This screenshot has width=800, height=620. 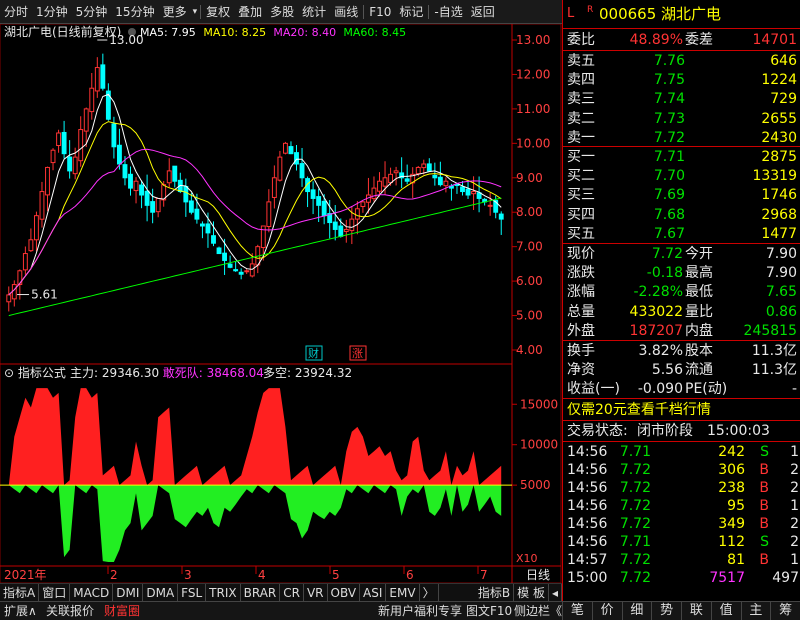 What do you see at coordinates (682, 40) in the screenshot?
I see `weibi-row: 委比 48.89% 委差 14701` at bounding box center [682, 40].